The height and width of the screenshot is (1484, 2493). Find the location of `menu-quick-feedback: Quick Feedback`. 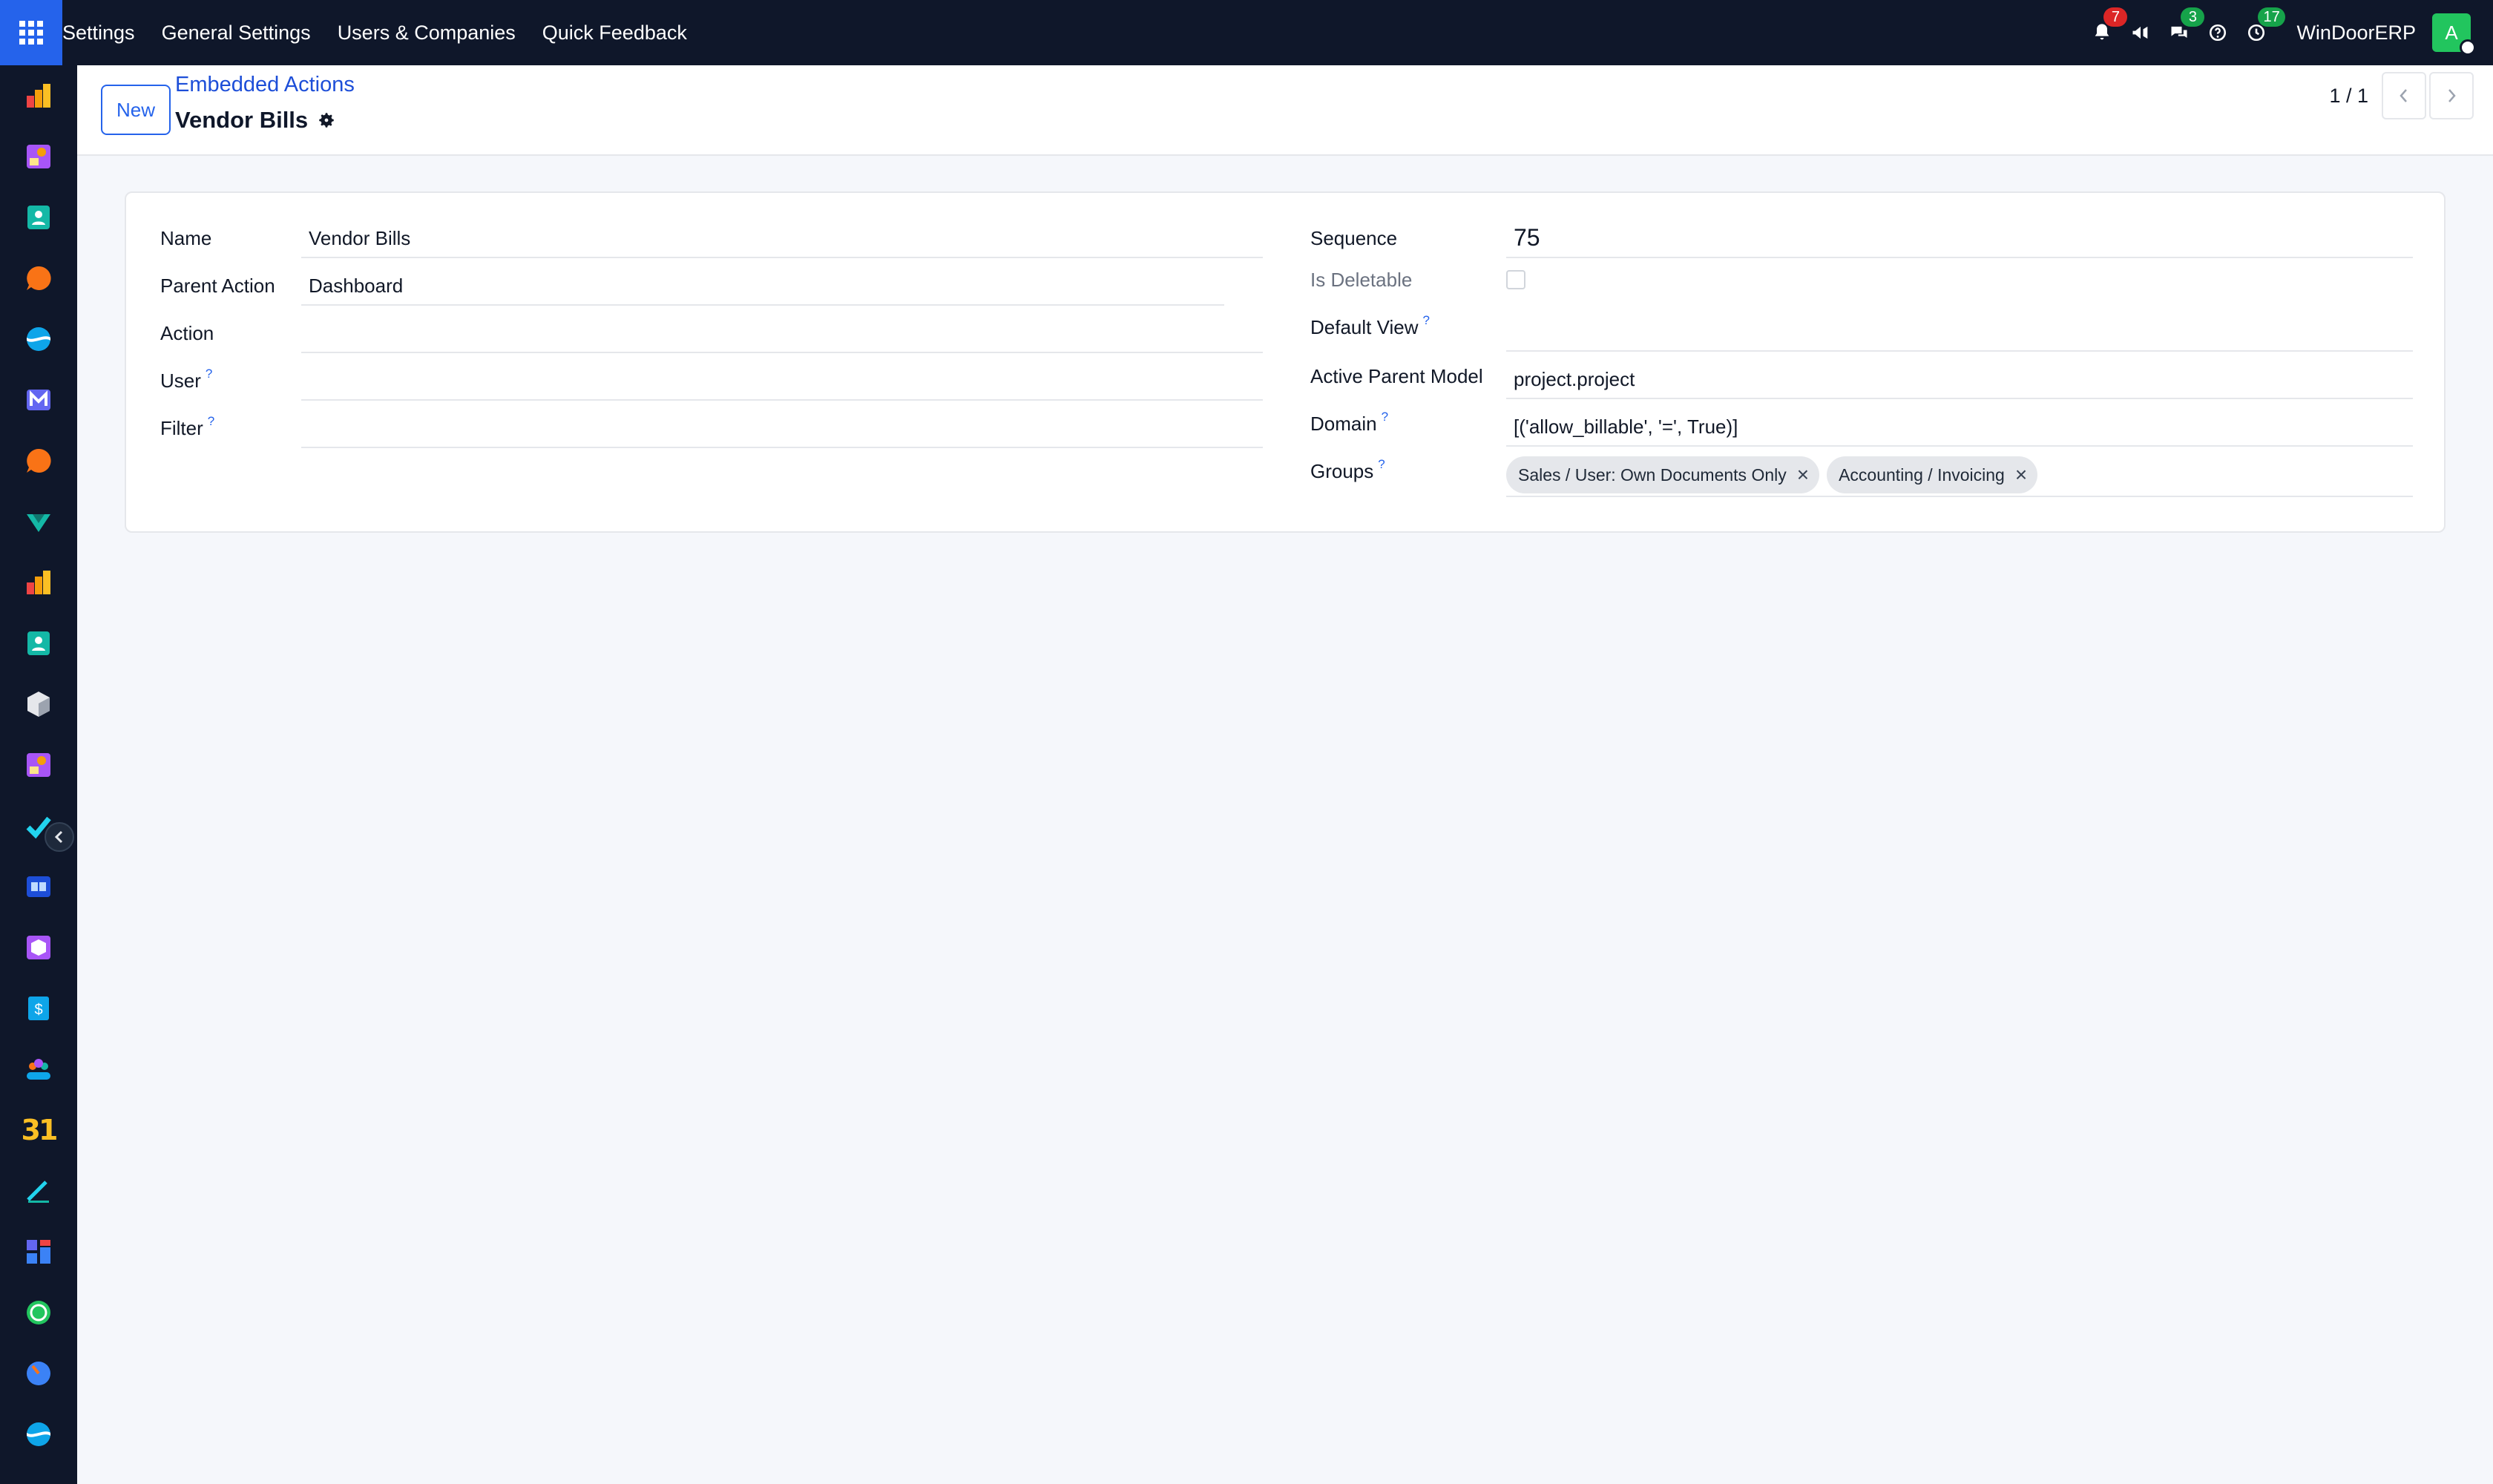

menu-quick-feedback: Quick Feedback is located at coordinates (614, 33).